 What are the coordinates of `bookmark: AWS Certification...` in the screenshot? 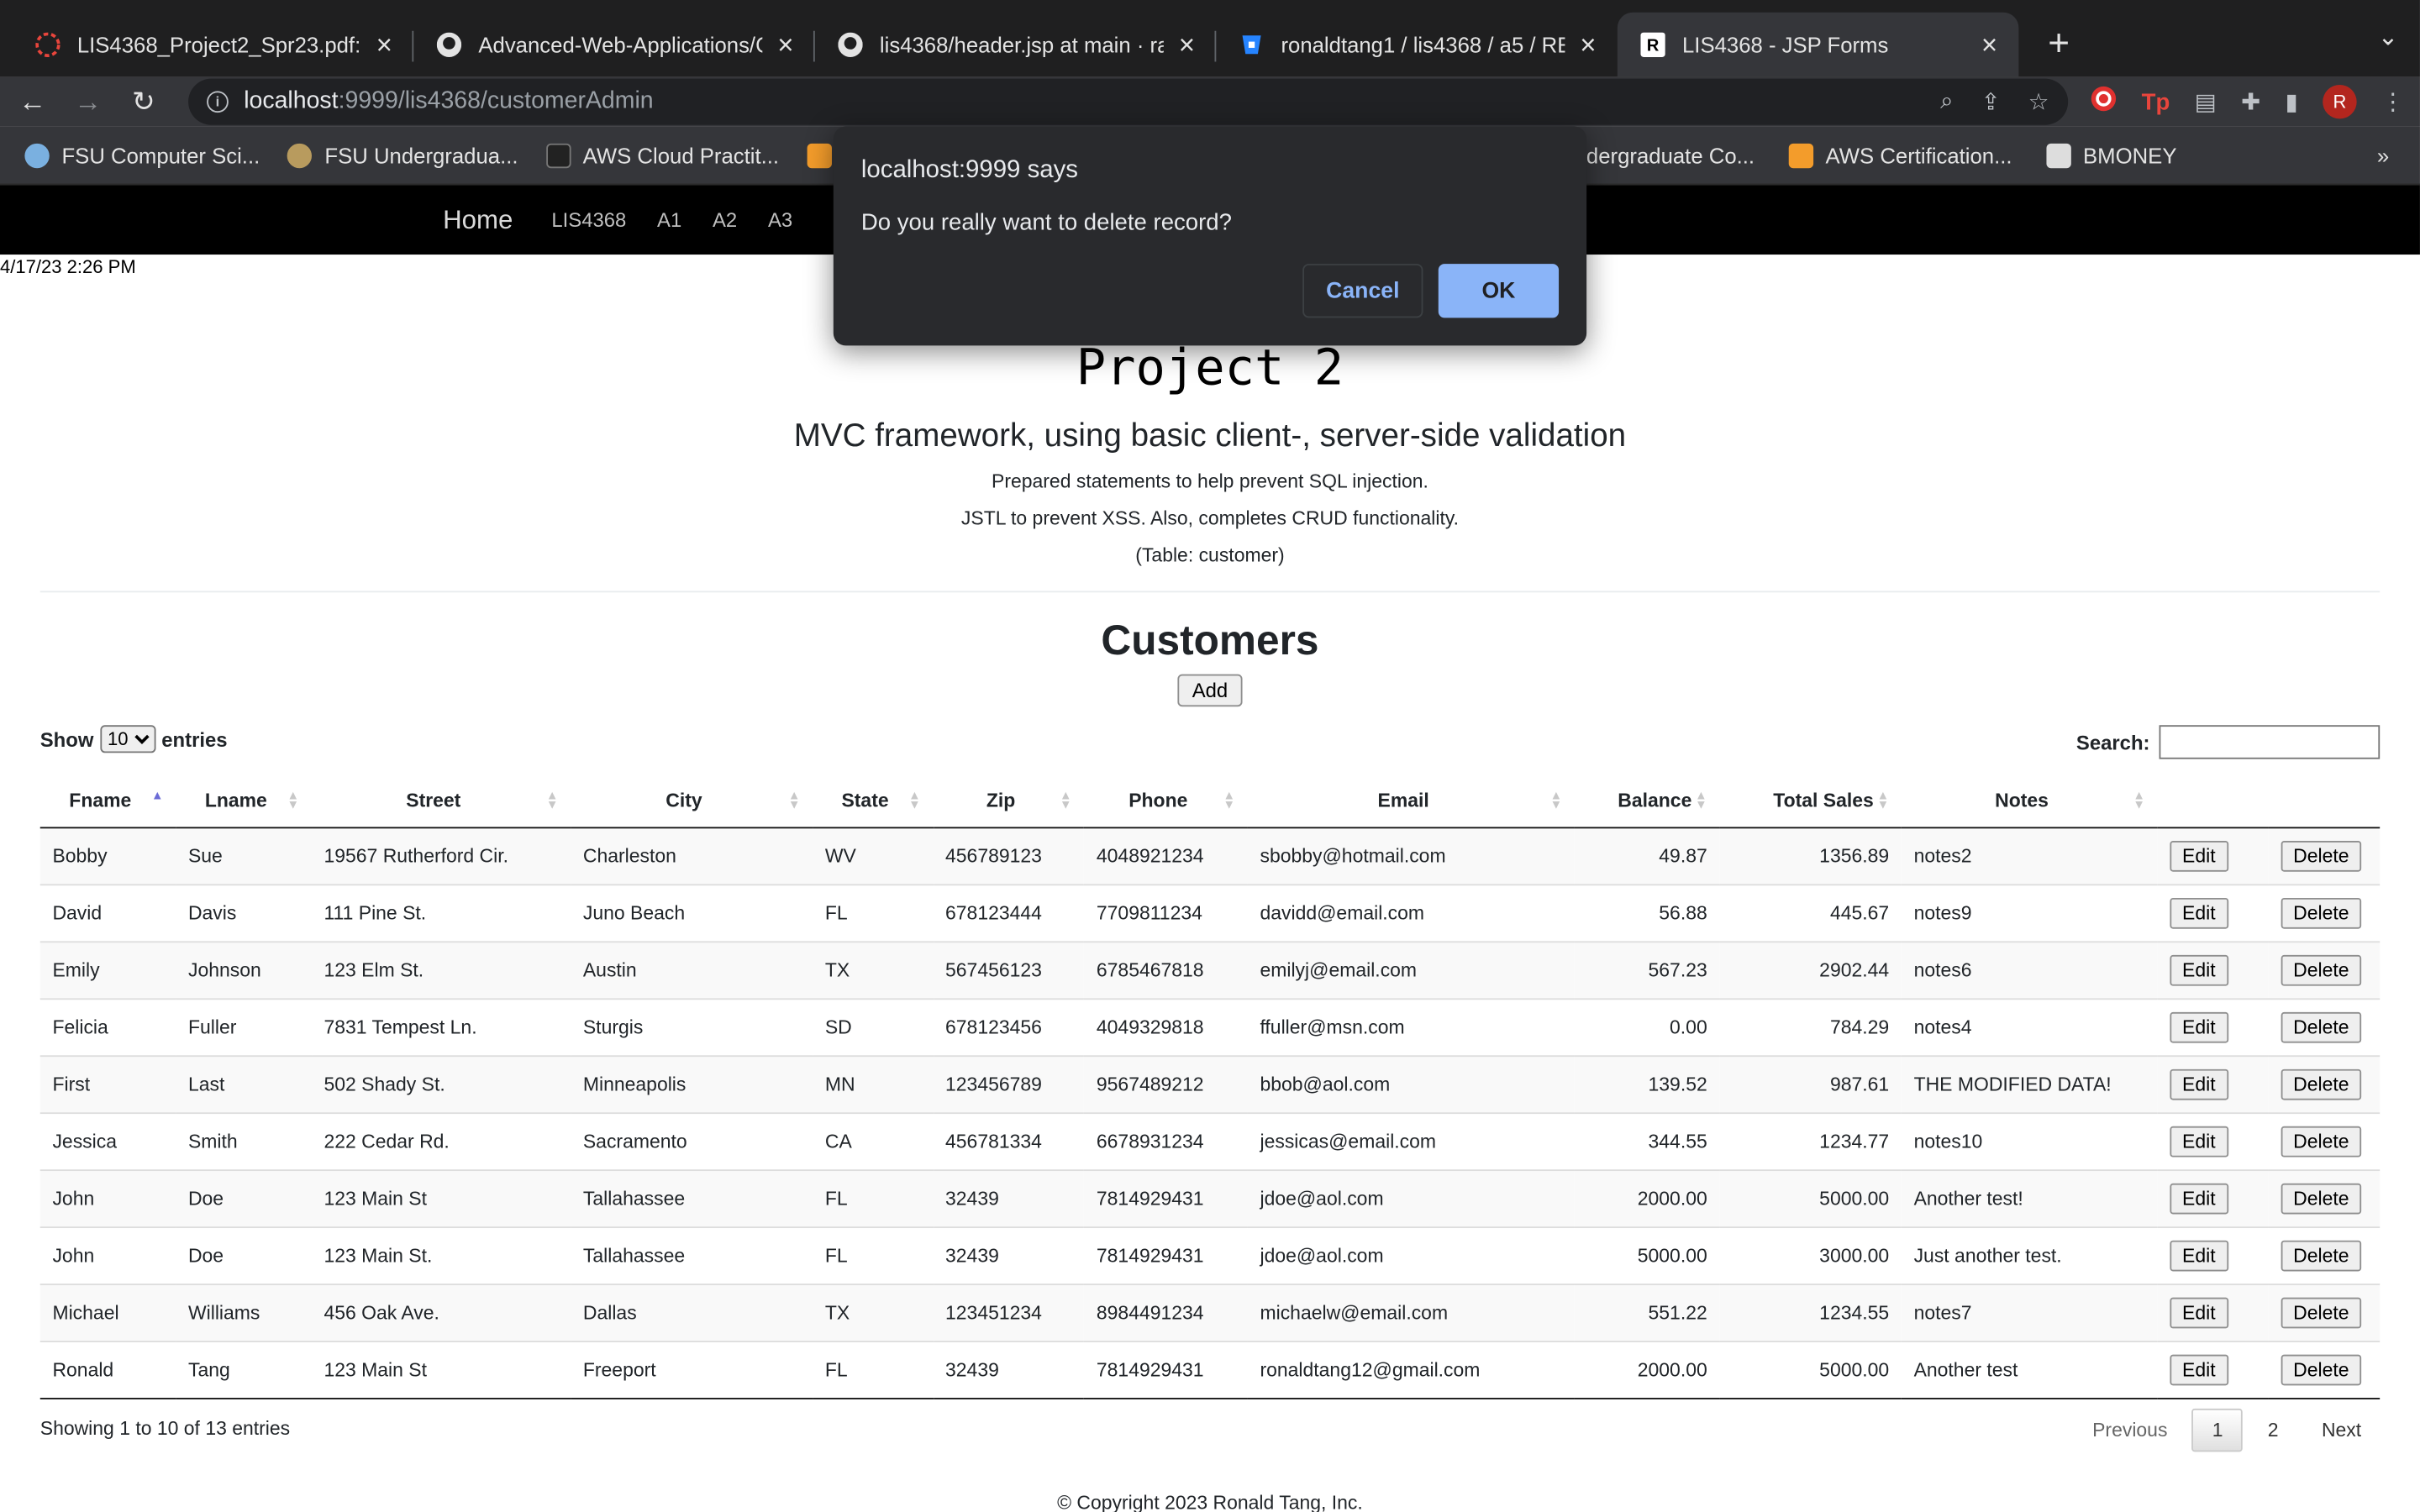 It's located at (1900, 155).